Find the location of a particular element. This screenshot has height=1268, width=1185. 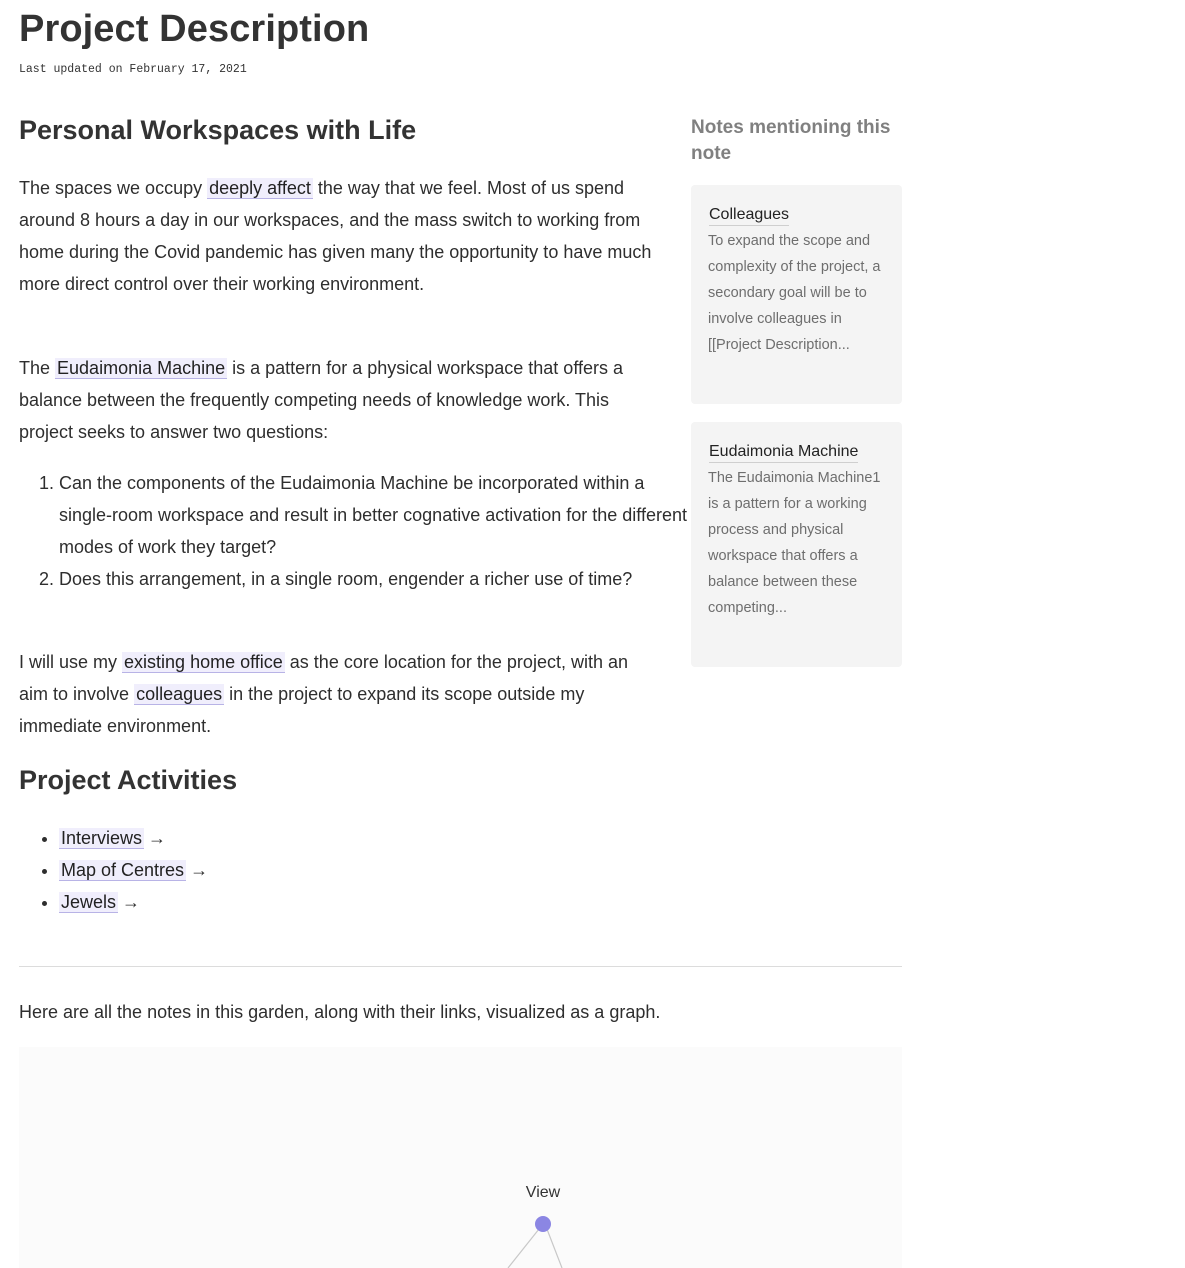

text-span: The spaces we occupy is located at coordinates (113, 188).